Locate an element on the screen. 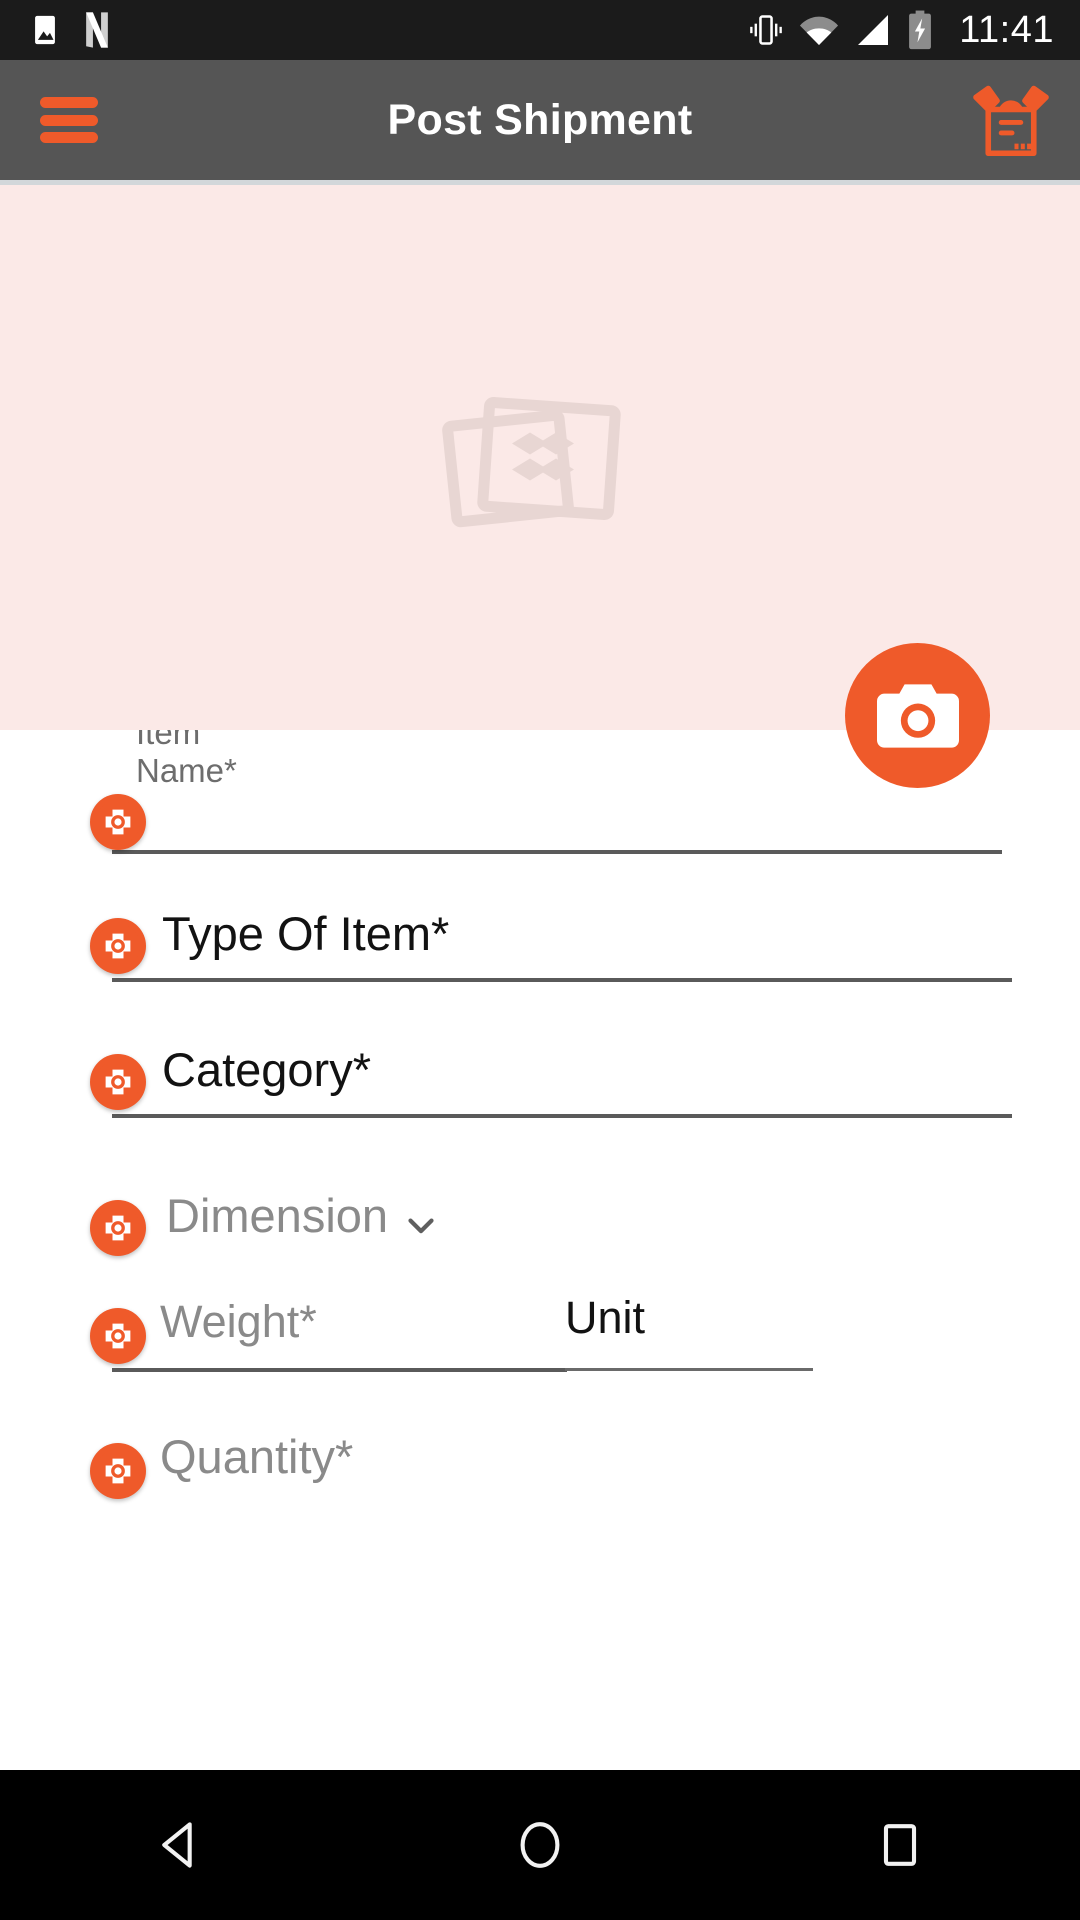  category-value: Category* is located at coordinates (266, 1069).